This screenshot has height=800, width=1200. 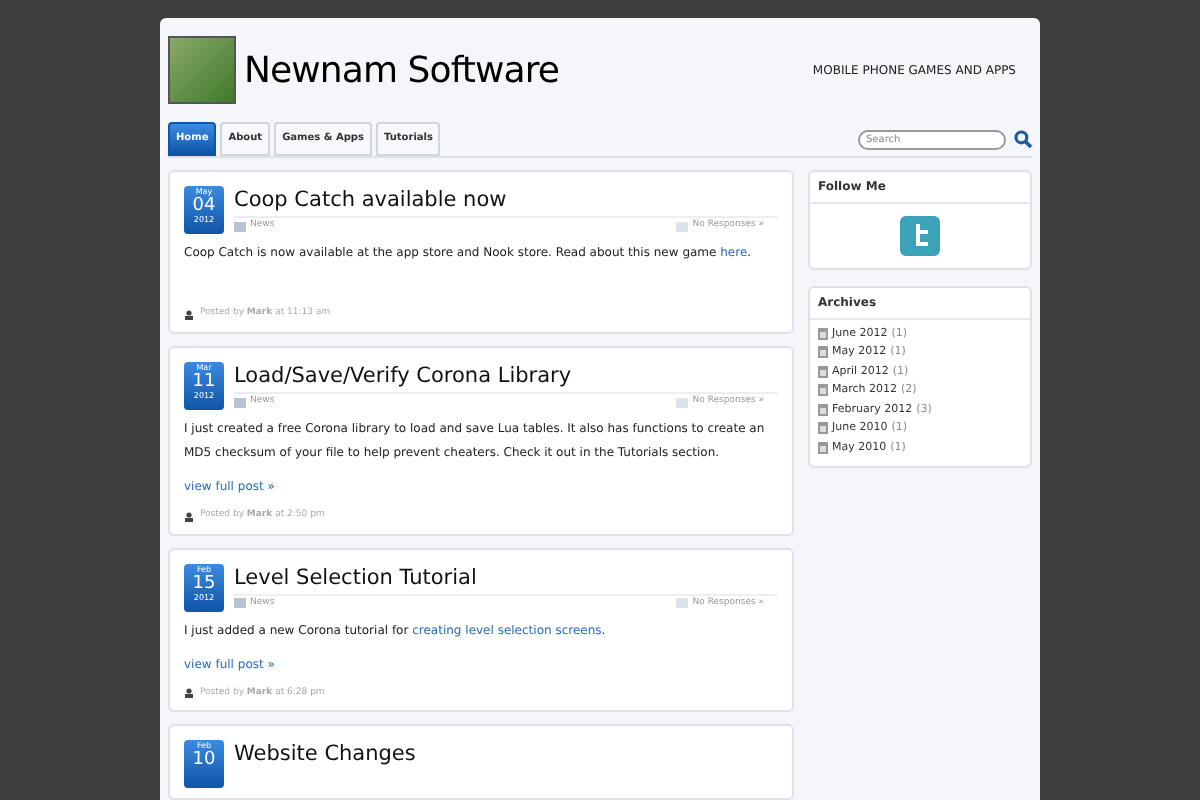 What do you see at coordinates (506, 754) in the screenshot?
I see `post-title: Website Changes` at bounding box center [506, 754].